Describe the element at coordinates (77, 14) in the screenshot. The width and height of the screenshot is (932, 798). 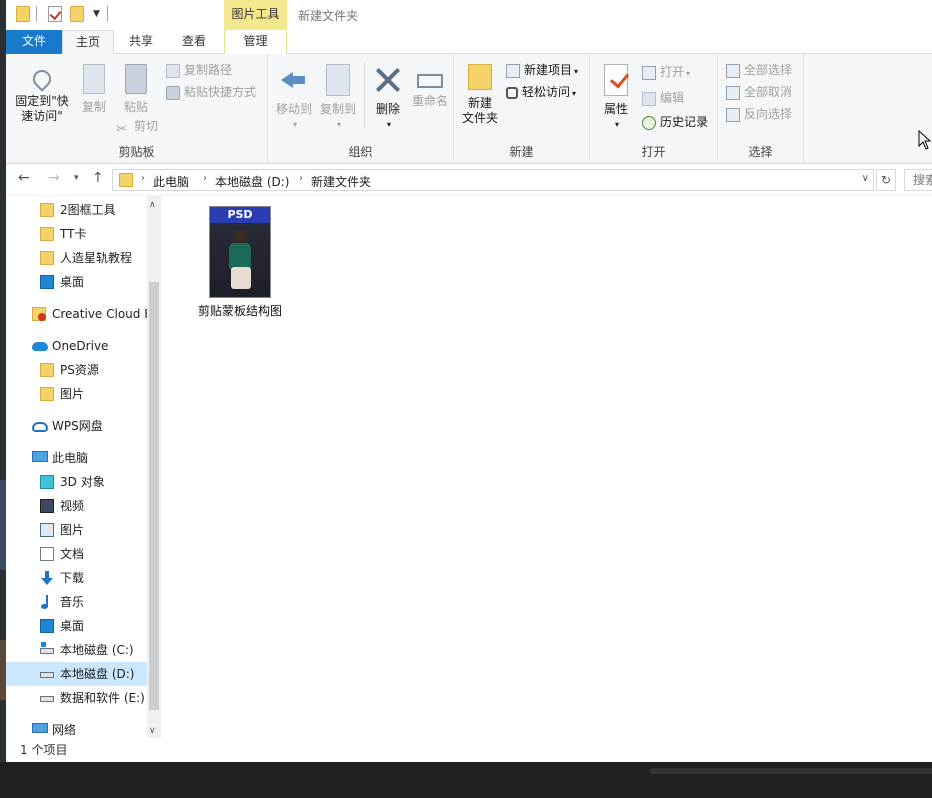
I see `new-folder-quick-icon` at that location.